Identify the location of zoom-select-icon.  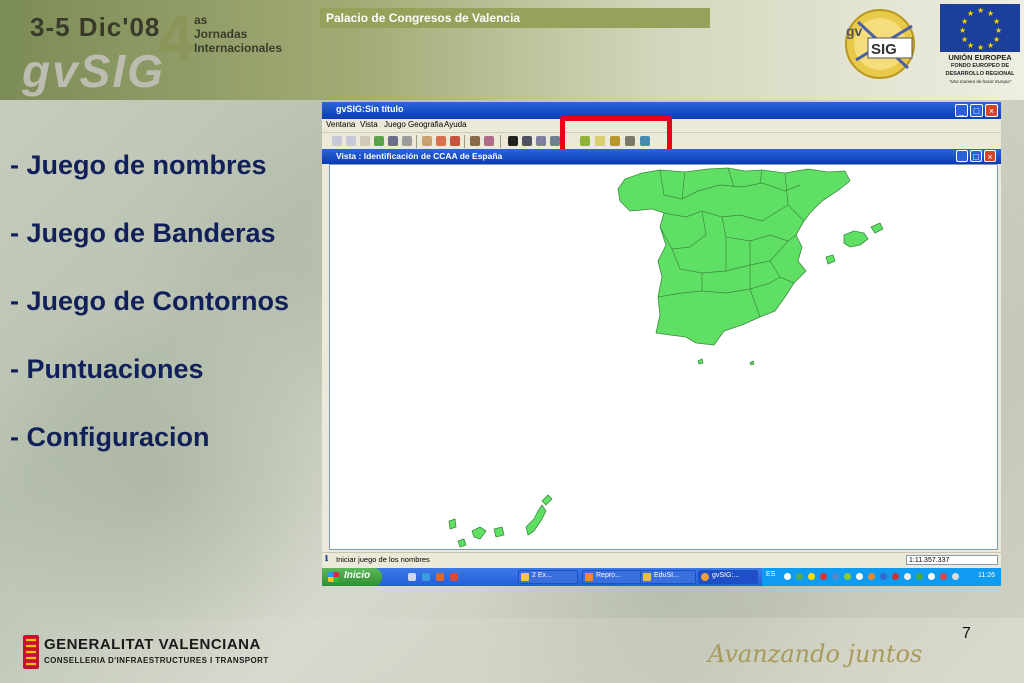
(365, 141).